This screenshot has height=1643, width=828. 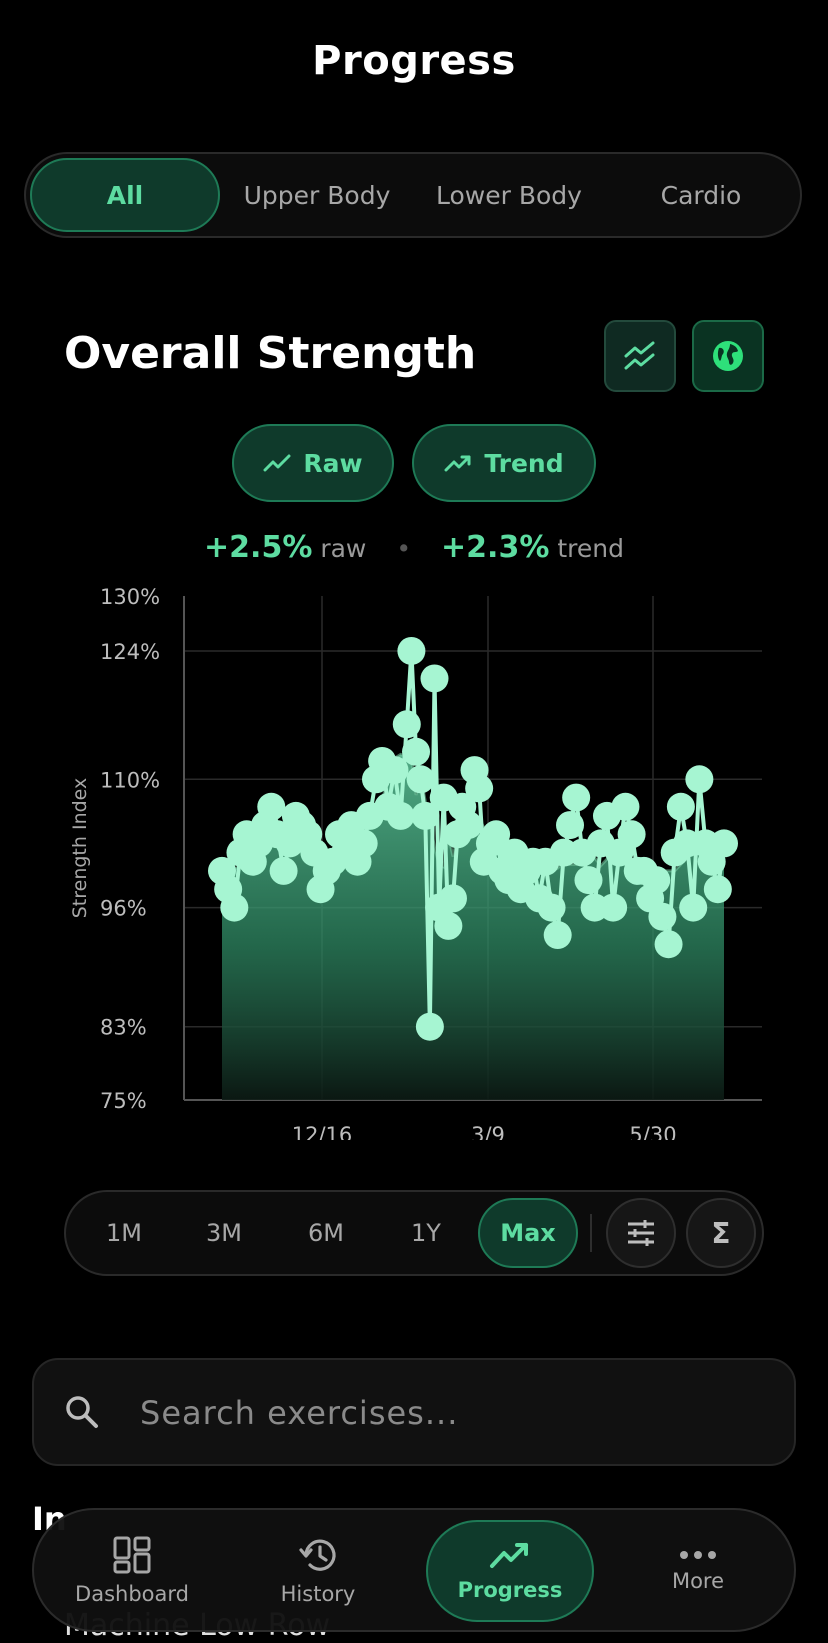 What do you see at coordinates (450, 1413) in the screenshot?
I see `search-input` at bounding box center [450, 1413].